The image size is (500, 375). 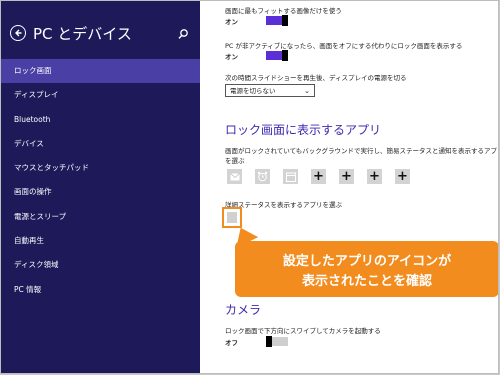 What do you see at coordinates (277, 341) in the screenshot?
I see `camera-swipe-toggle` at bounding box center [277, 341].